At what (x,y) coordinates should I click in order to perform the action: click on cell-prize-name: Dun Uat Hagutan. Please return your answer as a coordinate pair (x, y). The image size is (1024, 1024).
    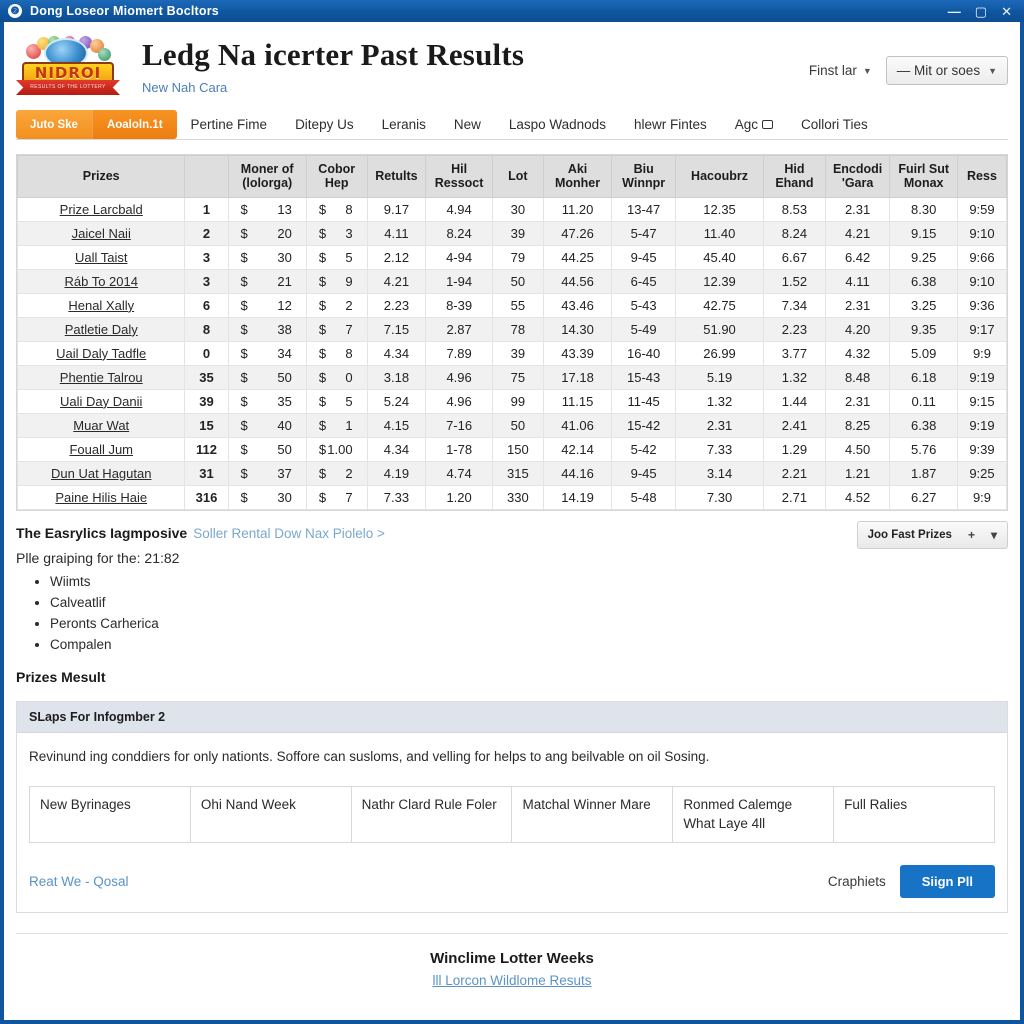
    Looking at the image, I should click on (101, 473).